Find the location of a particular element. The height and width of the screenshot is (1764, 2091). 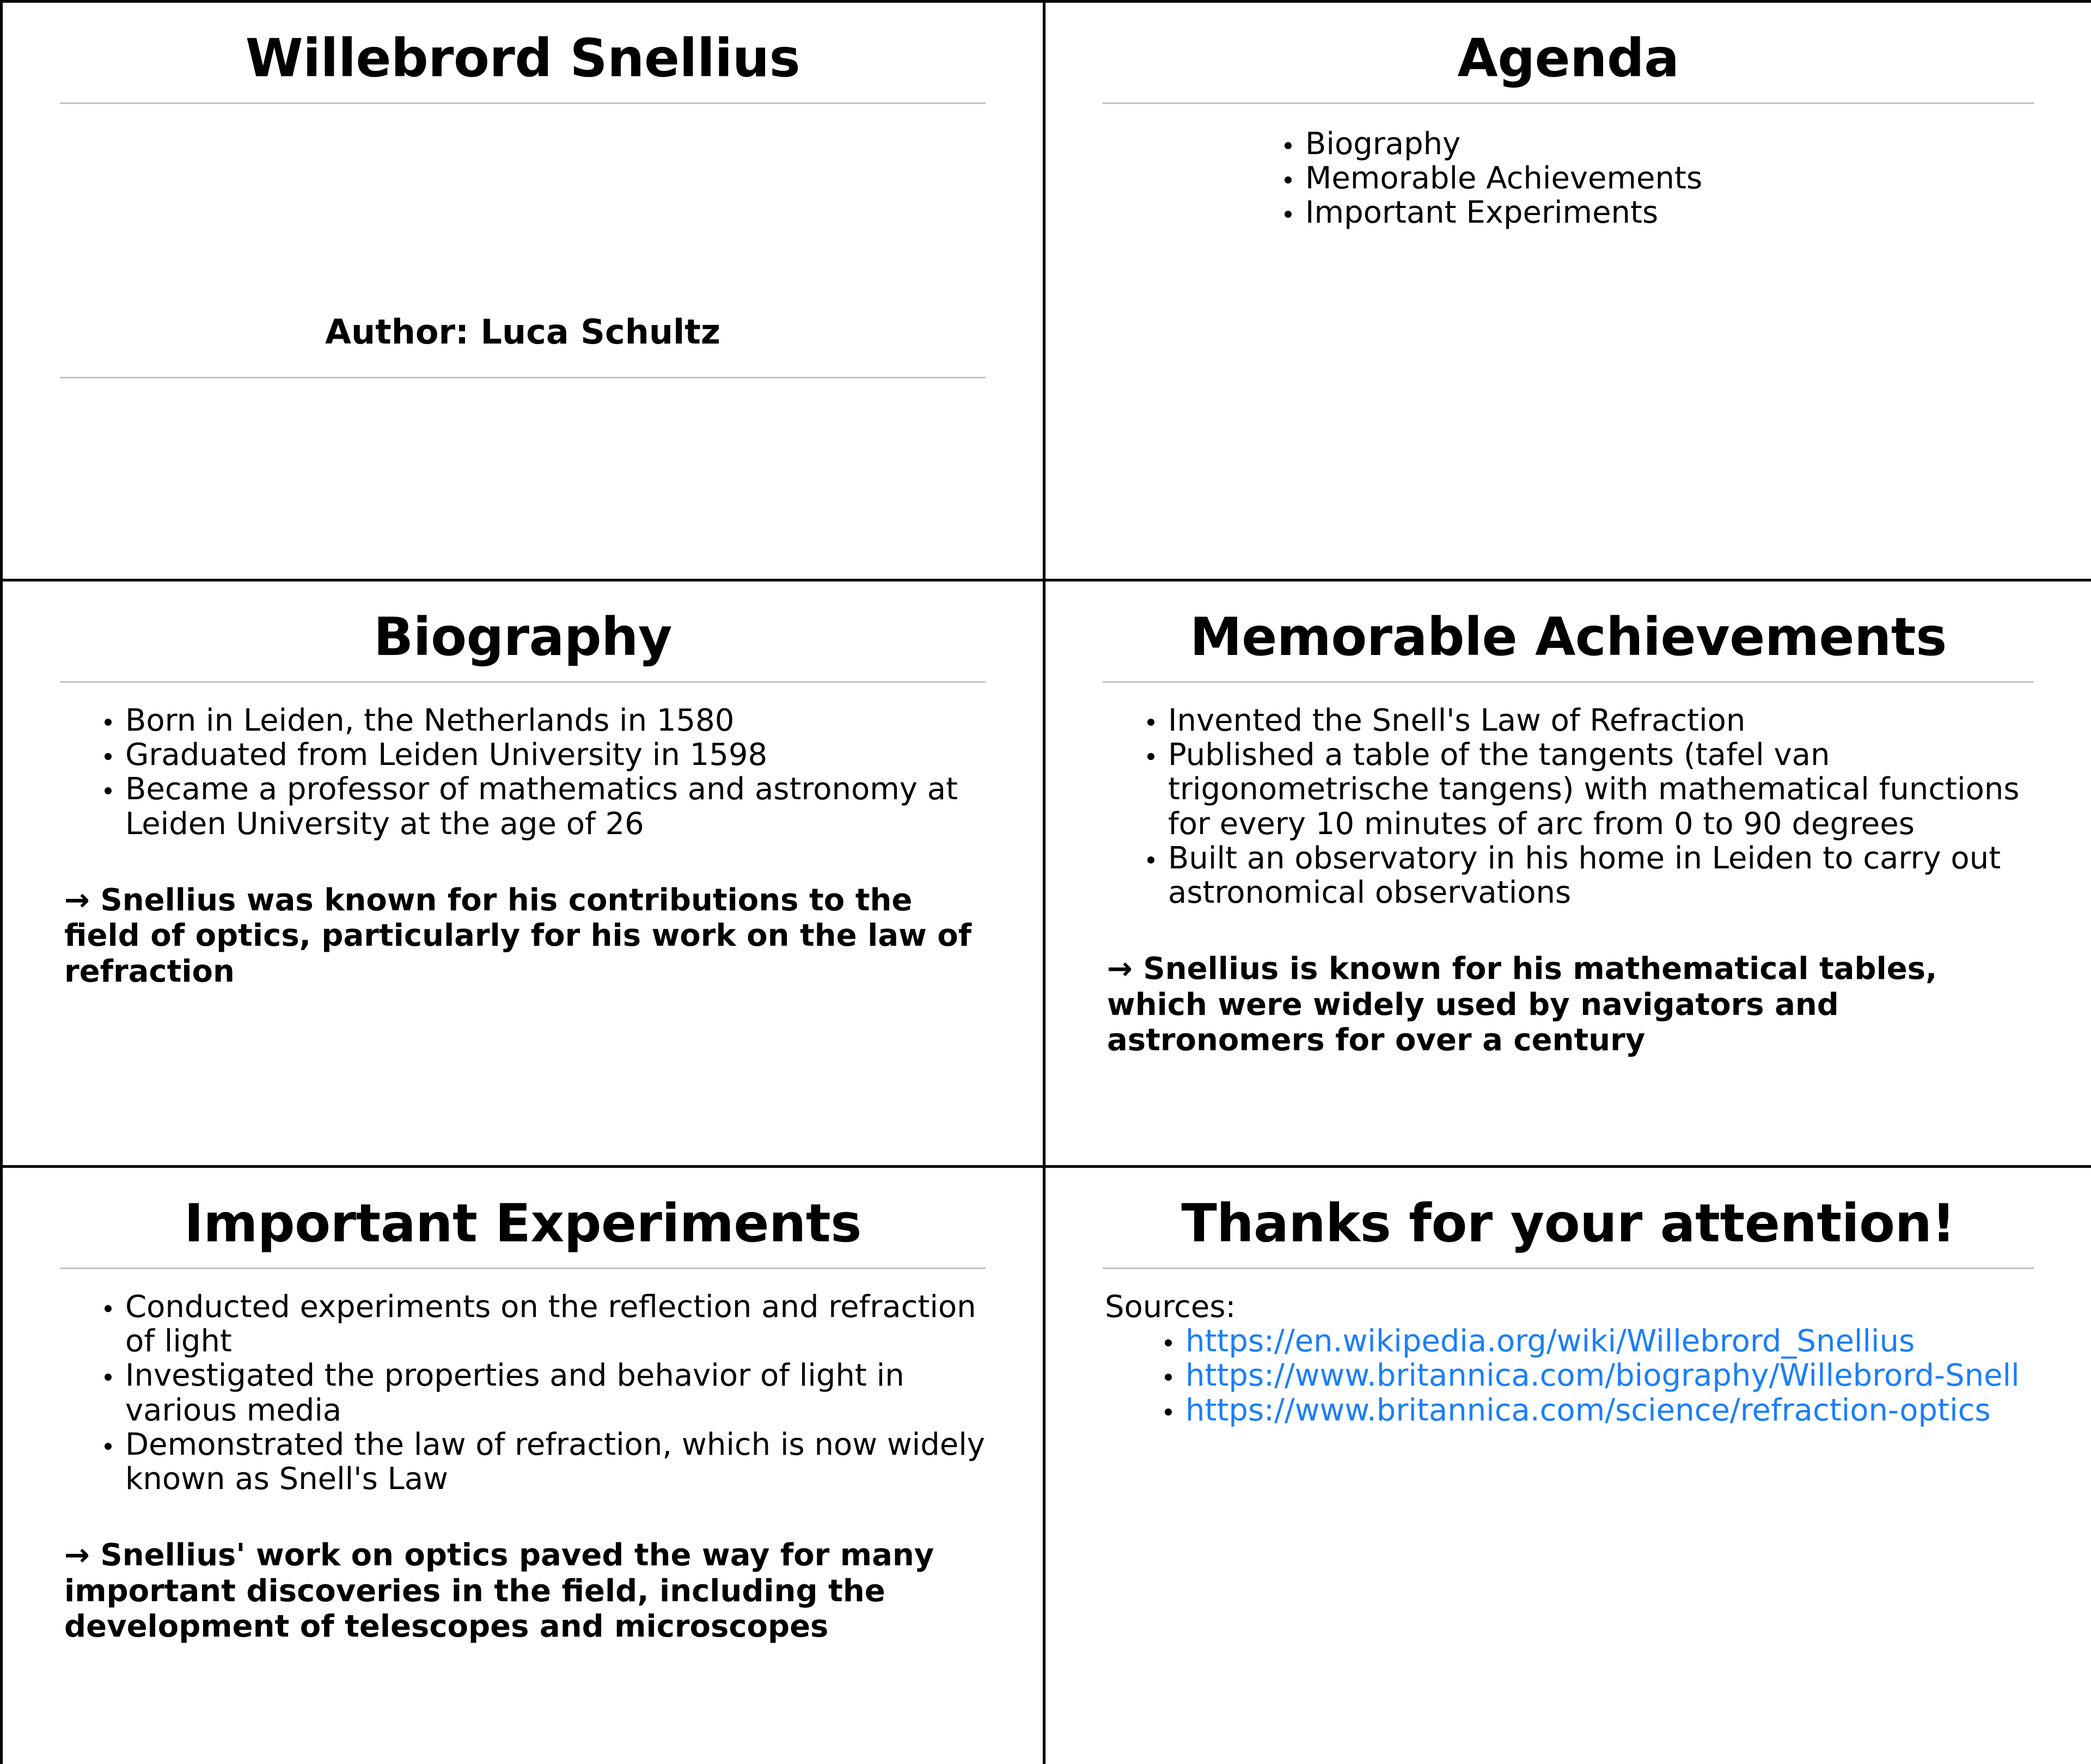

author-divider is located at coordinates (523, 377).